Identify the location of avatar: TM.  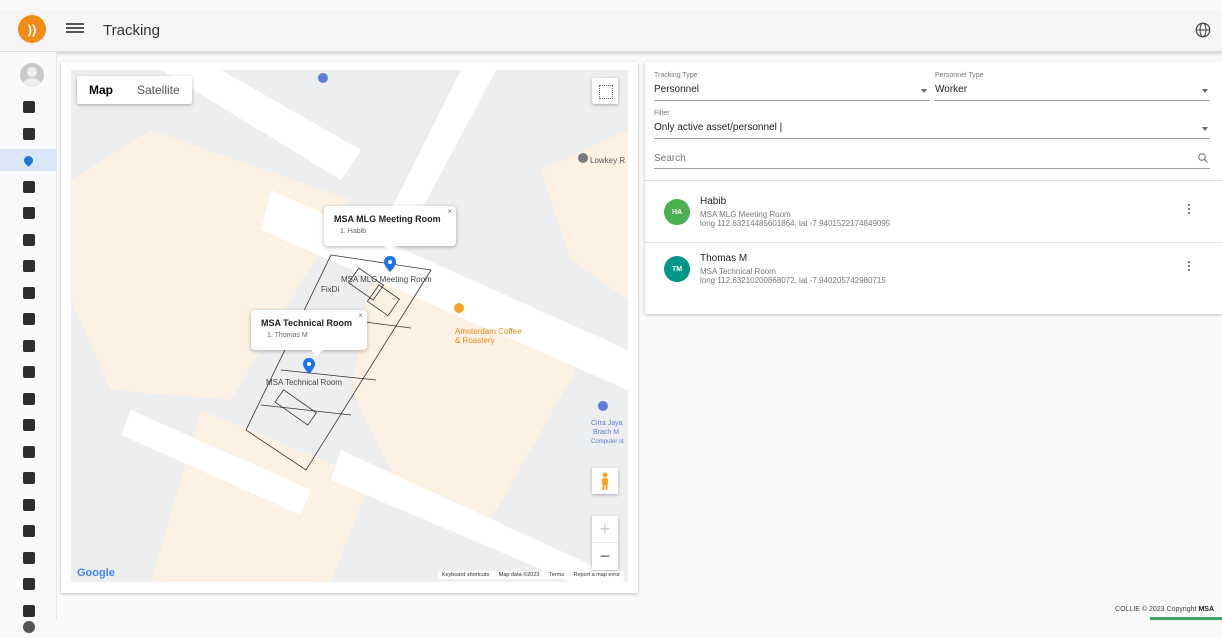
(677, 269).